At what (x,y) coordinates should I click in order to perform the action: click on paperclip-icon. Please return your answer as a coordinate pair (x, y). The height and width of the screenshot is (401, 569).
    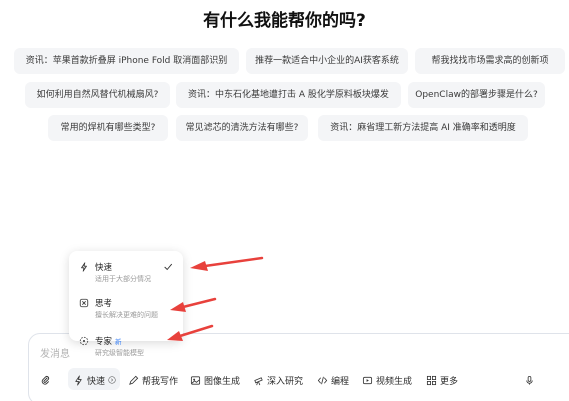
    Looking at the image, I should click on (45, 380).